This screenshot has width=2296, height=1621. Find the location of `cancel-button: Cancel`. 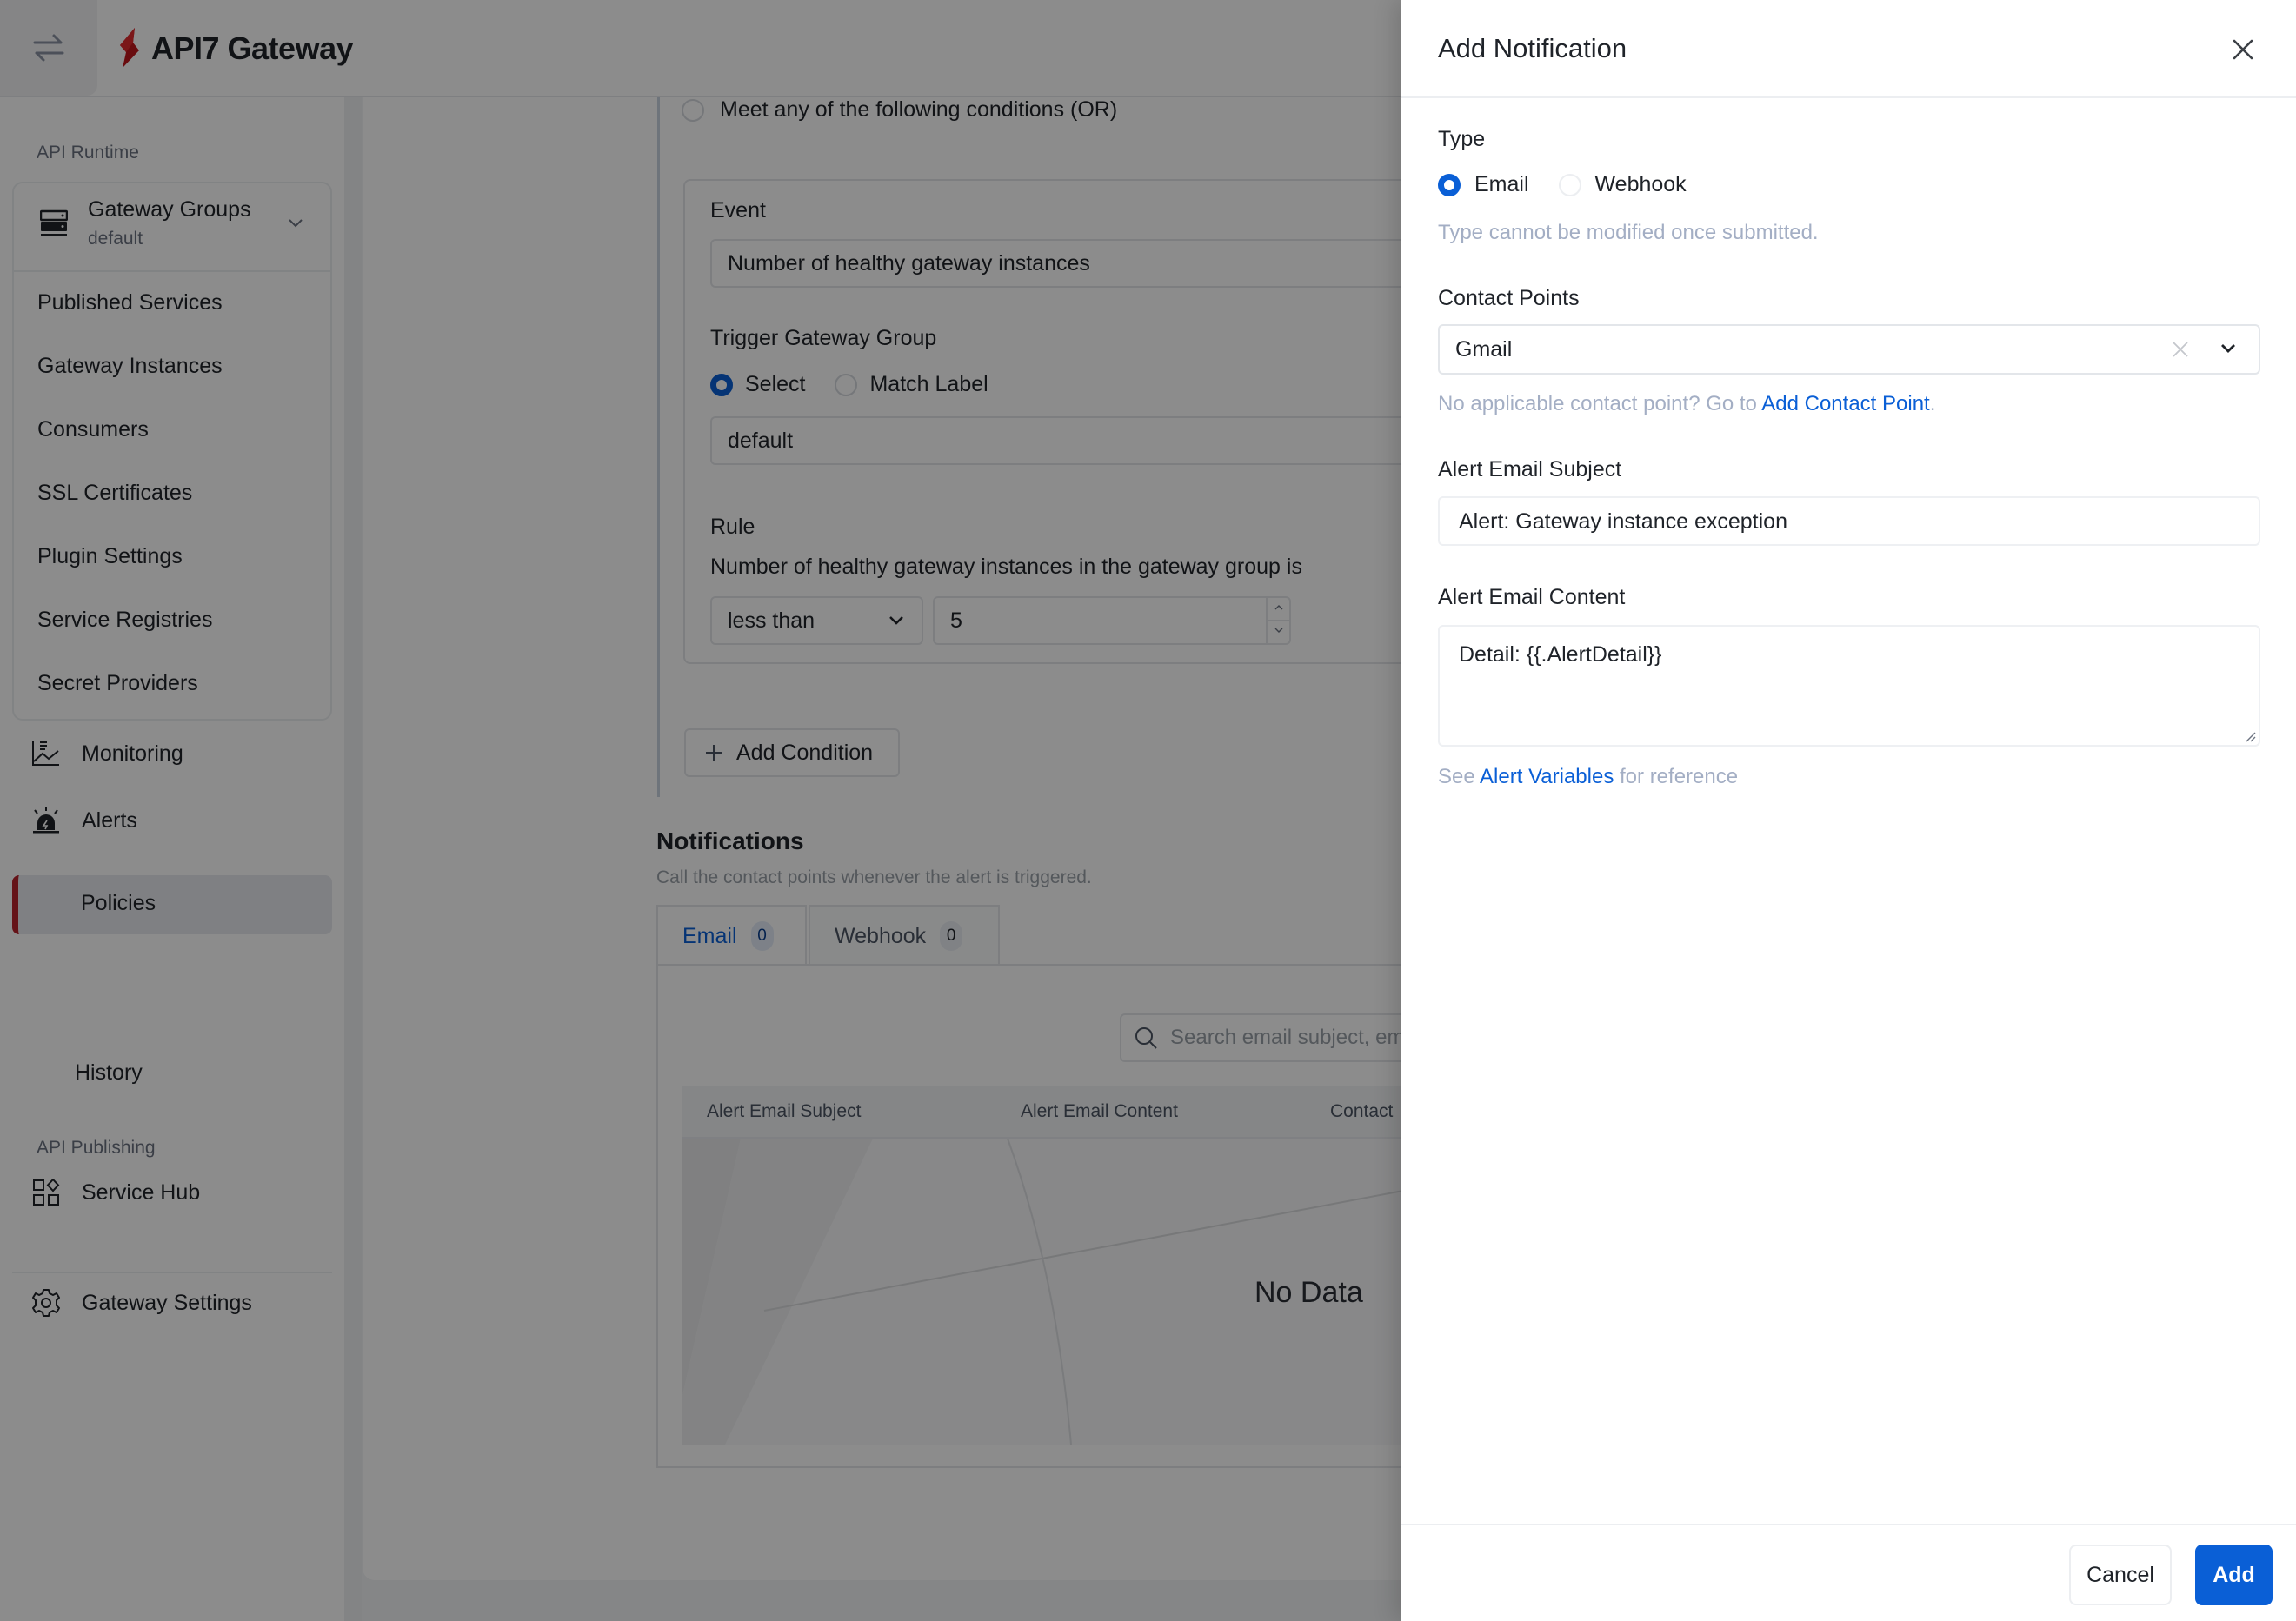

cancel-button: Cancel is located at coordinates (2120, 1575).